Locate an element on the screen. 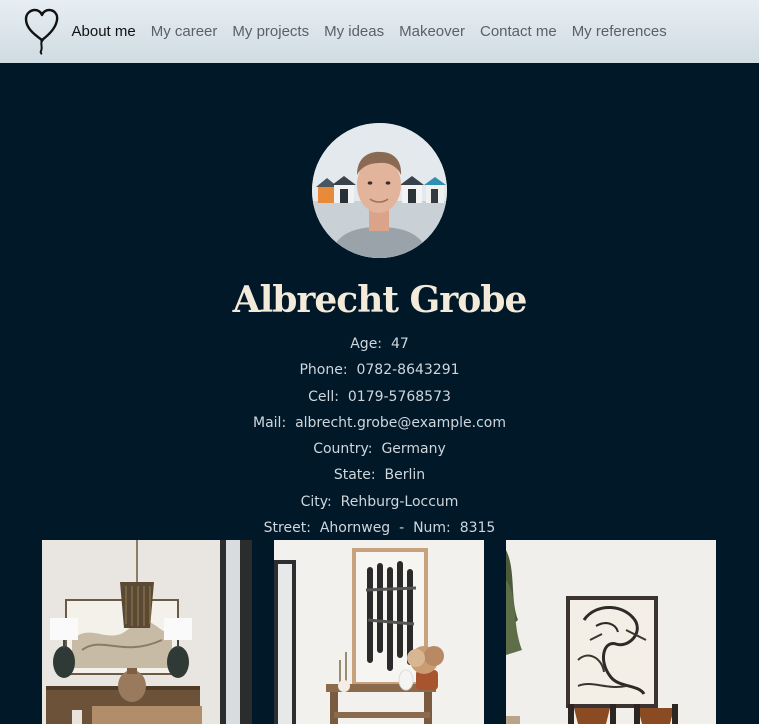  street-value: Ahornweg is located at coordinates (355, 528).